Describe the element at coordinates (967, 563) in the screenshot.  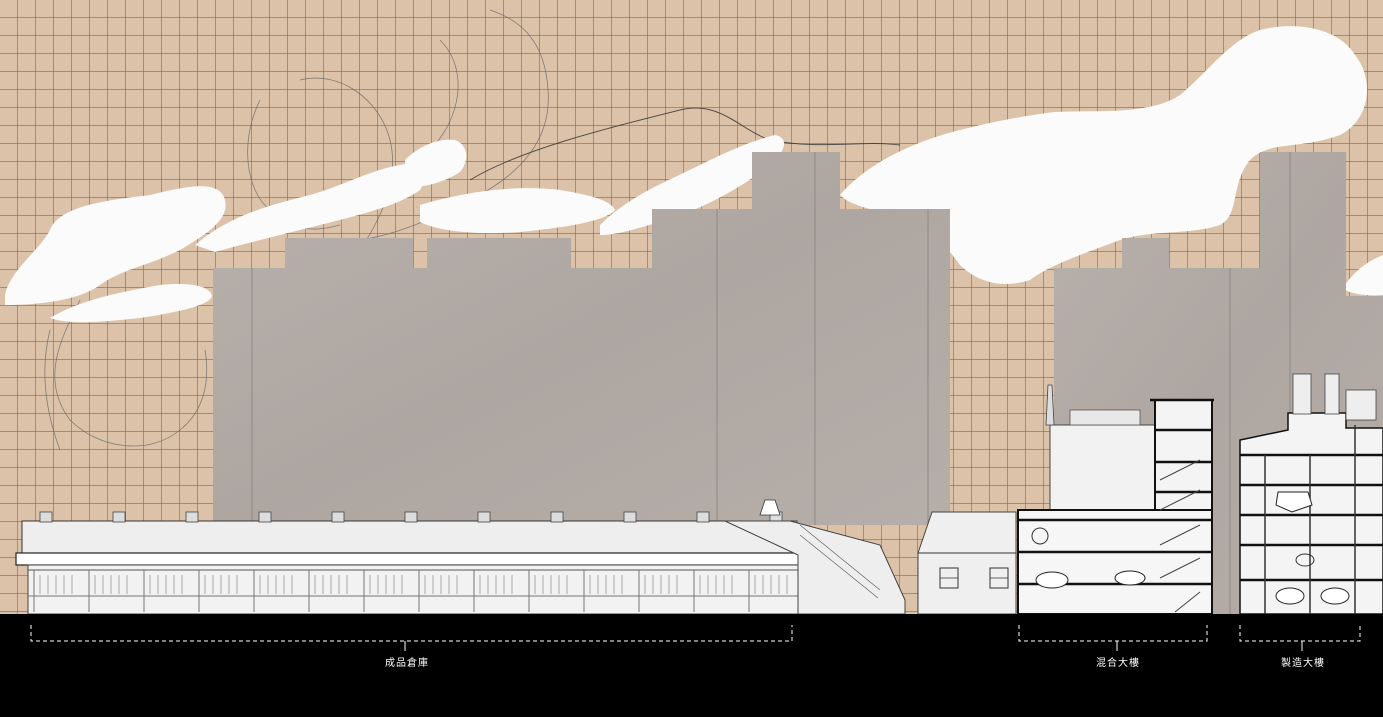
I see `annex-building` at that location.